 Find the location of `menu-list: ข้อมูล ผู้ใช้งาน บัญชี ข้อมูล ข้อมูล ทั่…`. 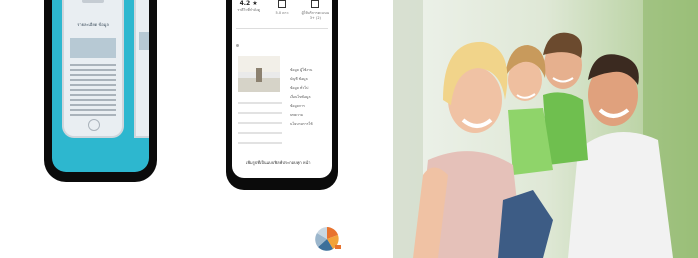

menu-list: ข้อมูล ผู้ใช้งาน บัญชี ข้อมูล ข้อมูล ทั่… is located at coordinates (301, 97).